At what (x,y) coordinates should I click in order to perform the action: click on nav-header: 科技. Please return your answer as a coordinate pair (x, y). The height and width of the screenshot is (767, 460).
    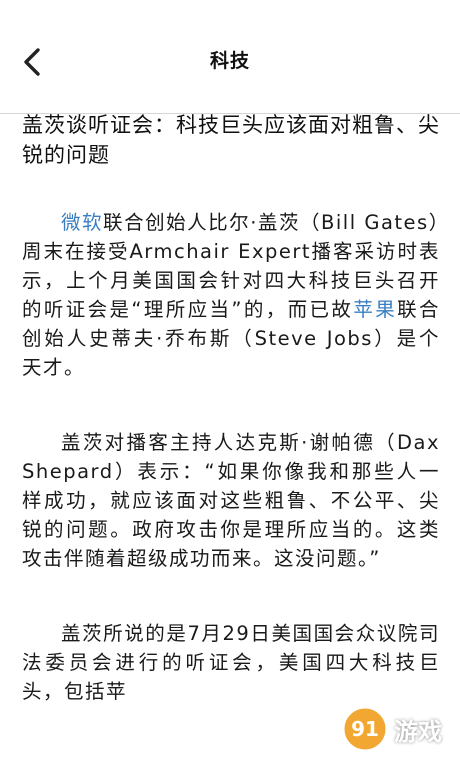
    Looking at the image, I should click on (230, 57).